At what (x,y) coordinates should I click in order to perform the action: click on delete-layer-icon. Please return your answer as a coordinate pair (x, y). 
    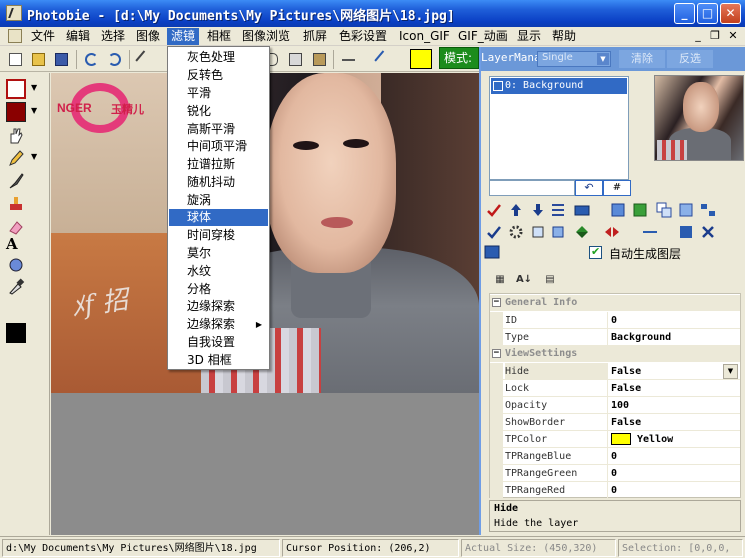
    Looking at the image, I should click on (708, 232).